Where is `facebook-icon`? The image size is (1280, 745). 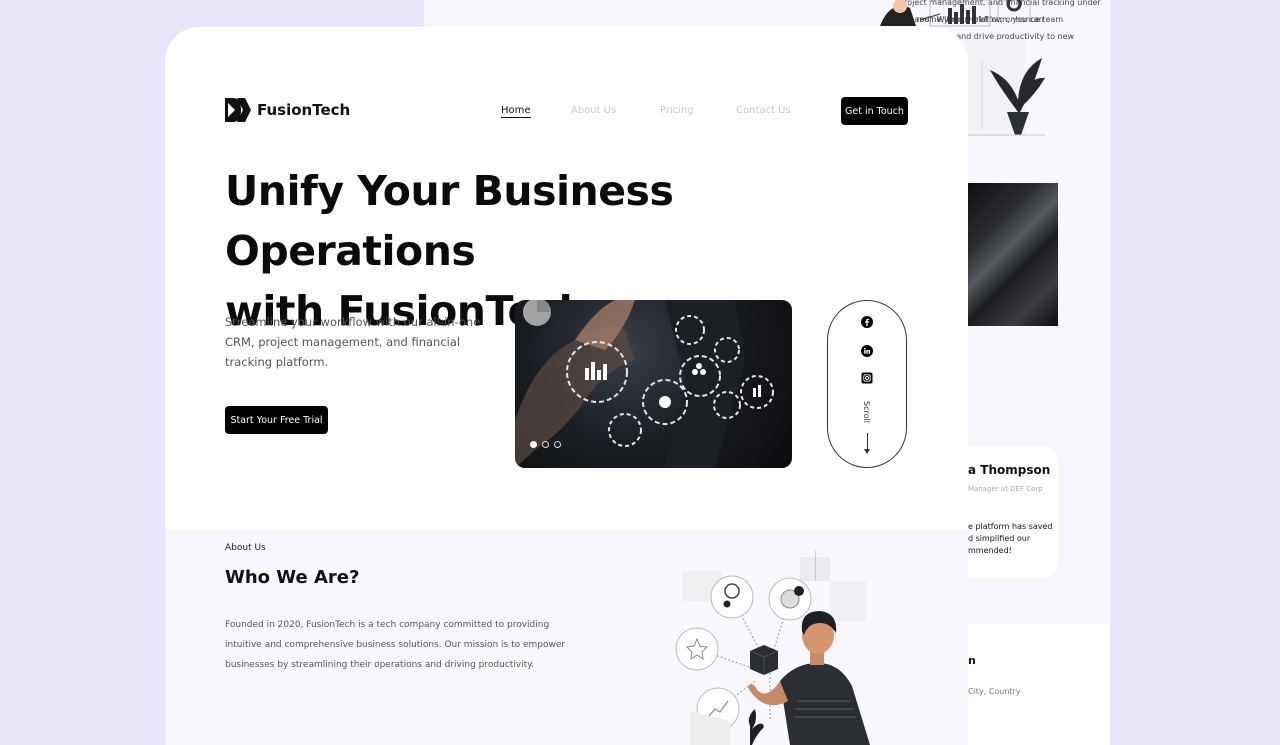 facebook-icon is located at coordinates (867, 322).